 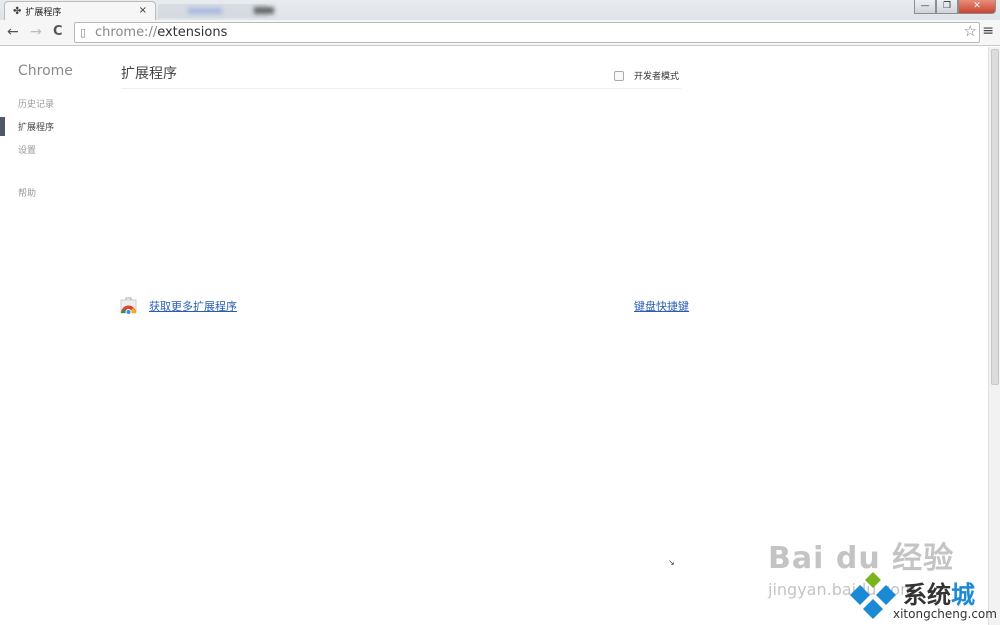 I want to click on menu-icon: ≡, so click(x=988, y=31).